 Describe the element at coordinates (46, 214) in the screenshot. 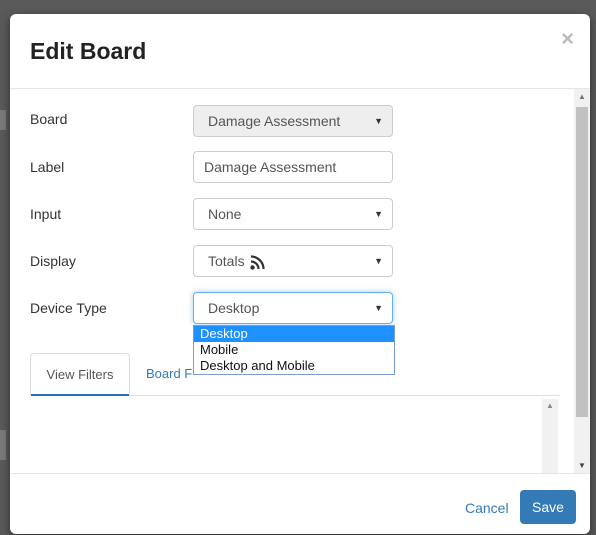

I see `input-label: Input` at that location.